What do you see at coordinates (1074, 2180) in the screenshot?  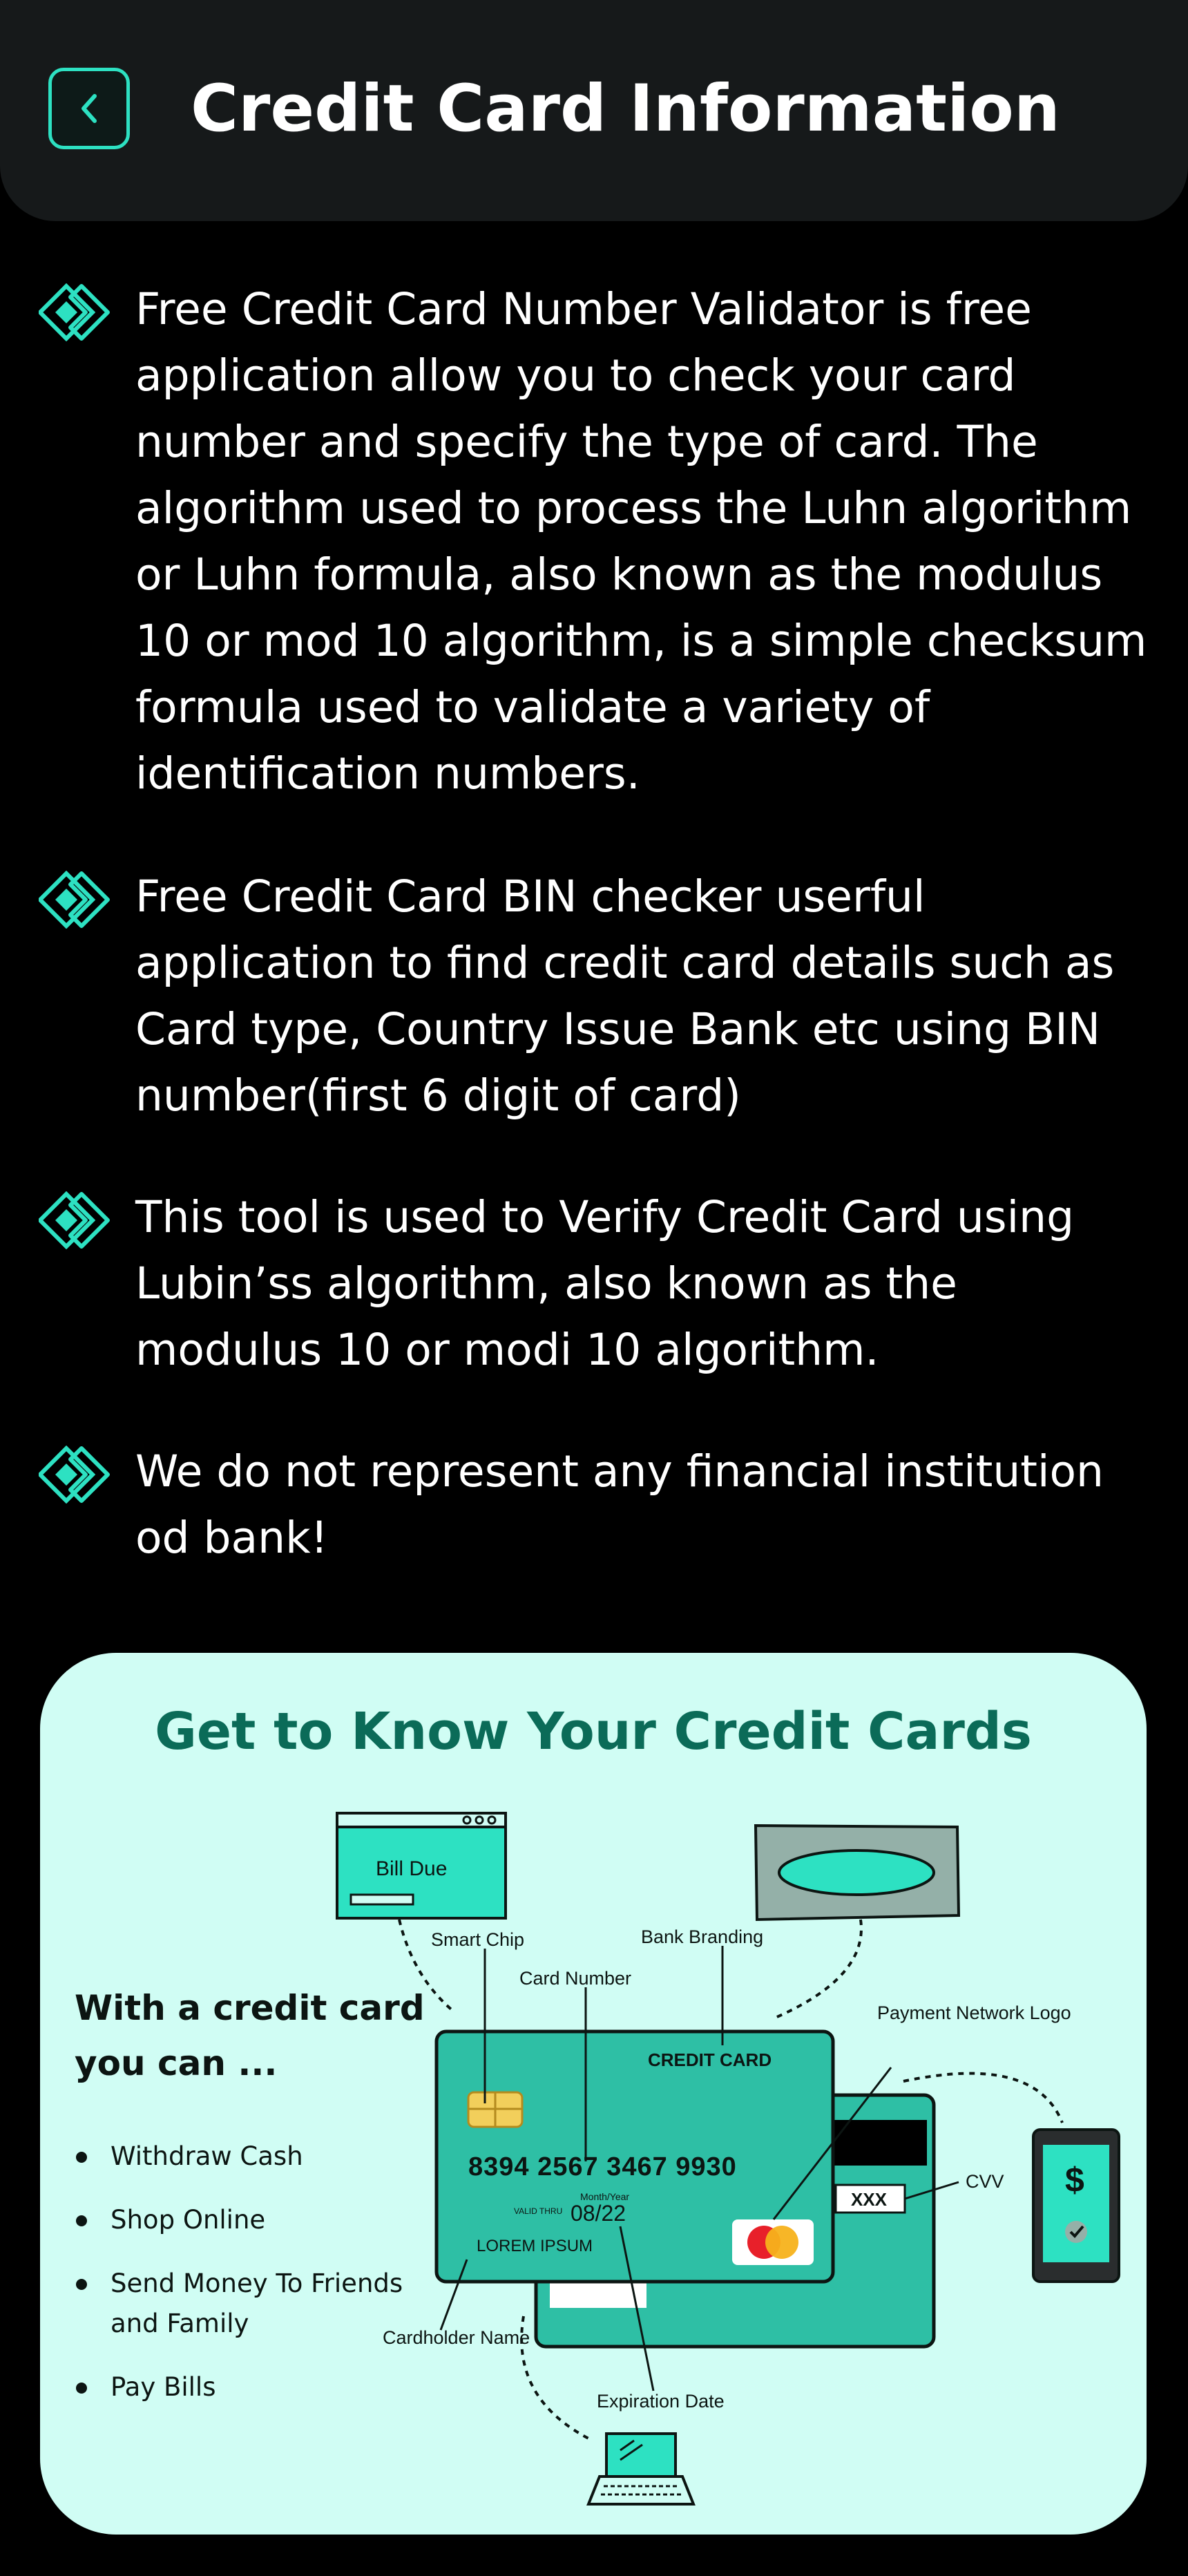 I see `dollar-sign: $` at bounding box center [1074, 2180].